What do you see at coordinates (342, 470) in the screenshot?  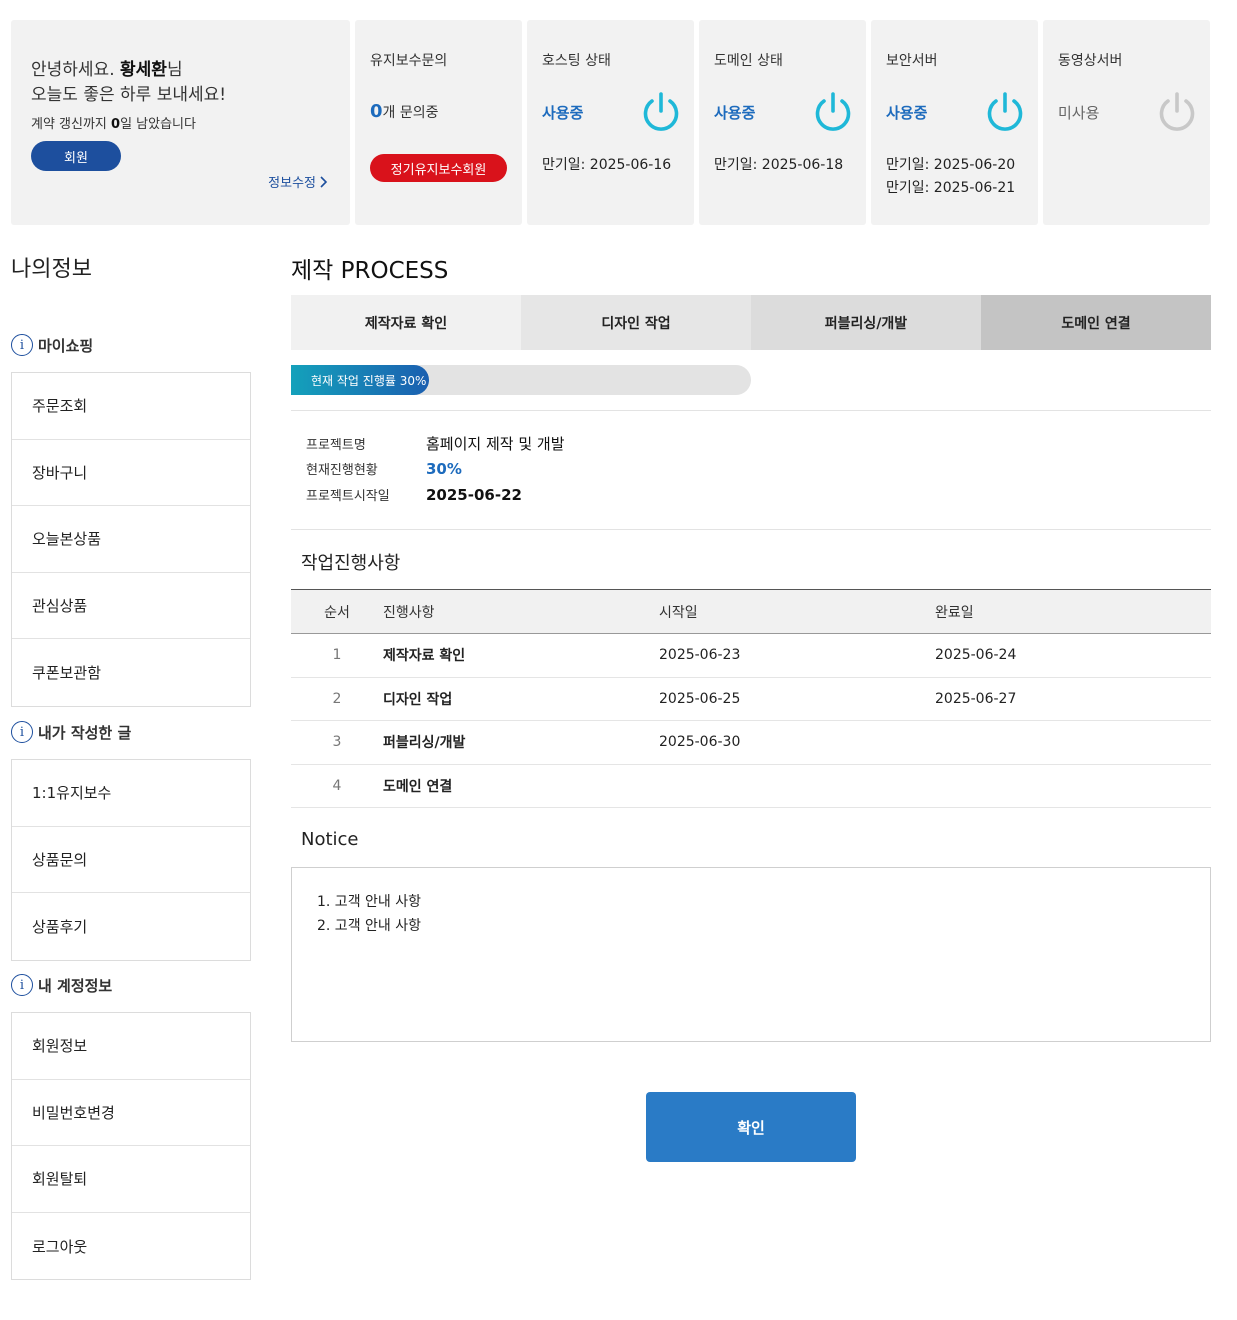 I see `info-key: 현재진행현황` at bounding box center [342, 470].